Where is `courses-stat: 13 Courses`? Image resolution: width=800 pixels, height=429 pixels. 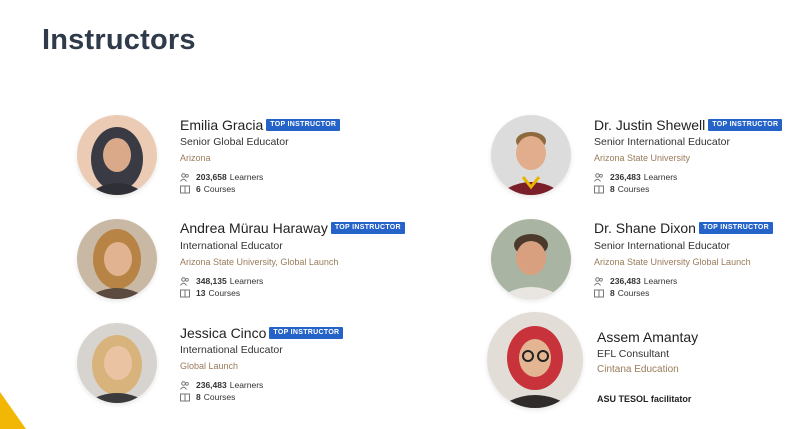 courses-stat: 13 Courses is located at coordinates (210, 293).